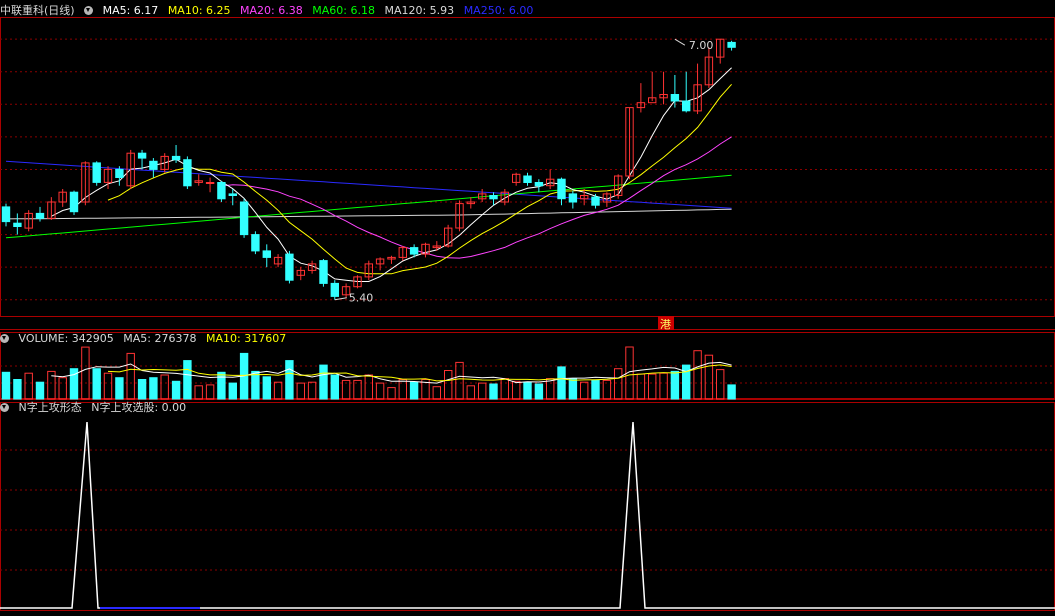 The image size is (1055, 616). I want to click on volume-label: VOLUME: 342905, so click(66, 338).